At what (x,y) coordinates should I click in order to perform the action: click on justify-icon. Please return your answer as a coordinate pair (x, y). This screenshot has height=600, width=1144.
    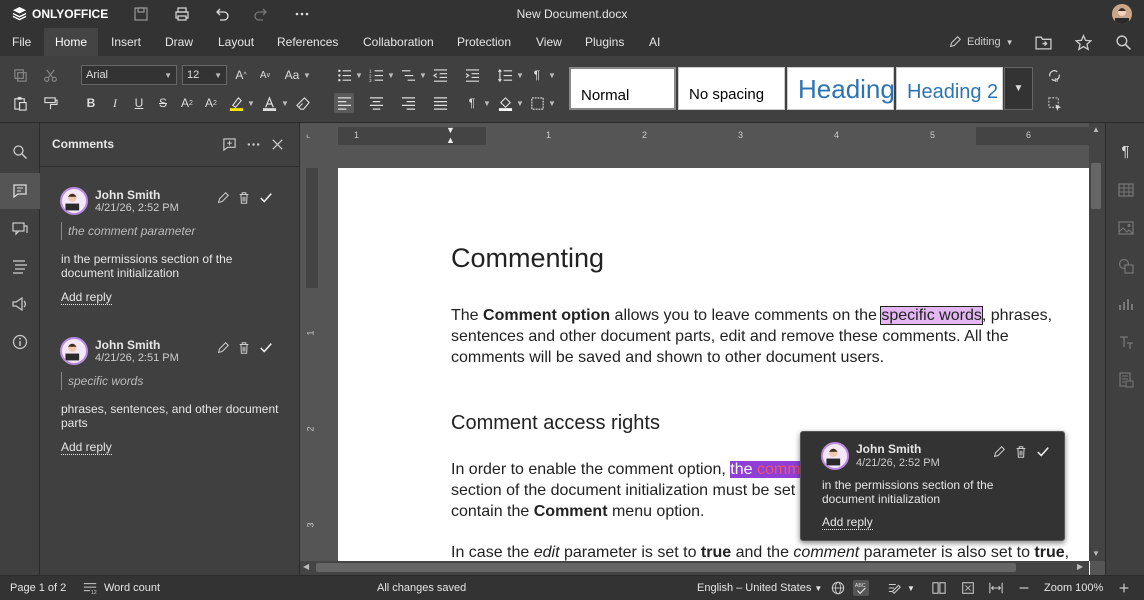
    Looking at the image, I should click on (440, 103).